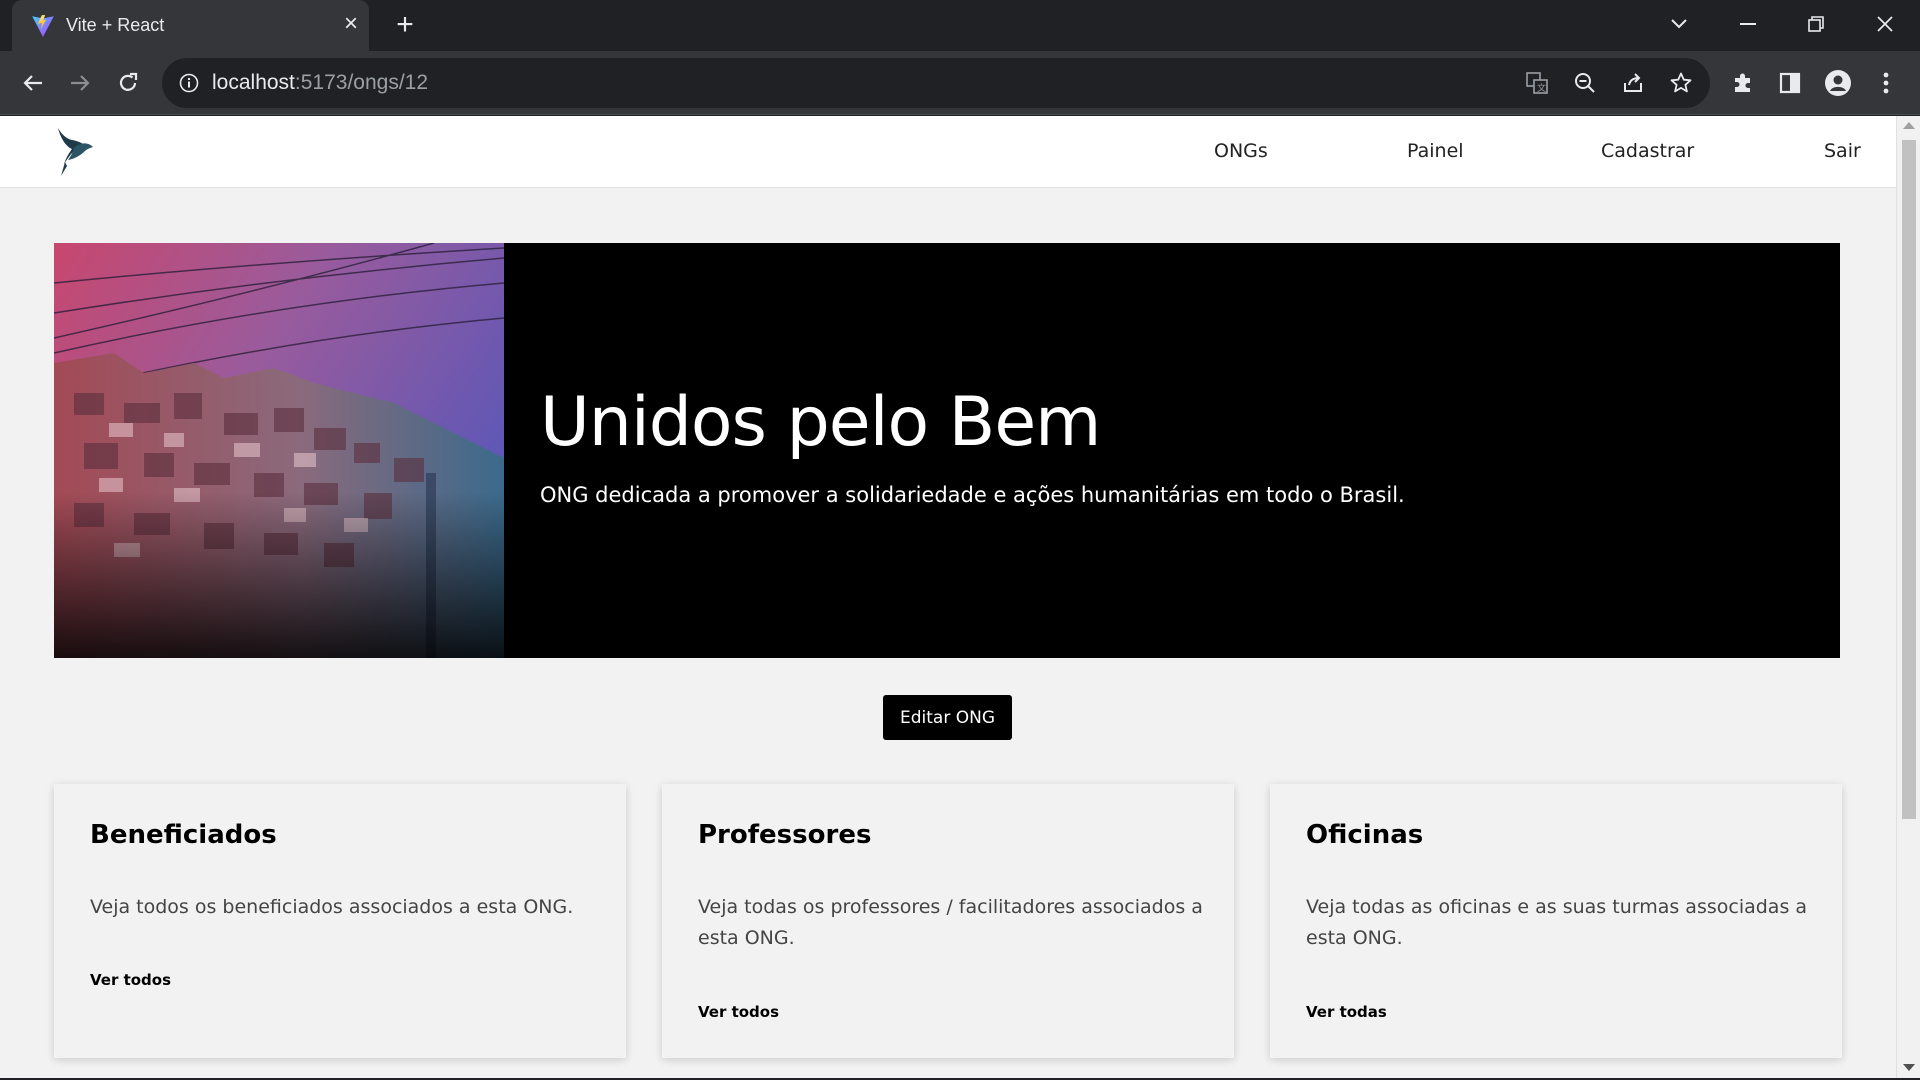 Image resolution: width=1920 pixels, height=1080 pixels. I want to click on translate-icon: 文, so click(1537, 83).